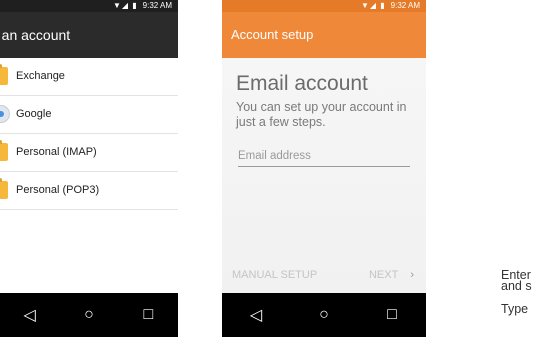  What do you see at coordinates (324, 156) in the screenshot?
I see `email-address-input` at bounding box center [324, 156].